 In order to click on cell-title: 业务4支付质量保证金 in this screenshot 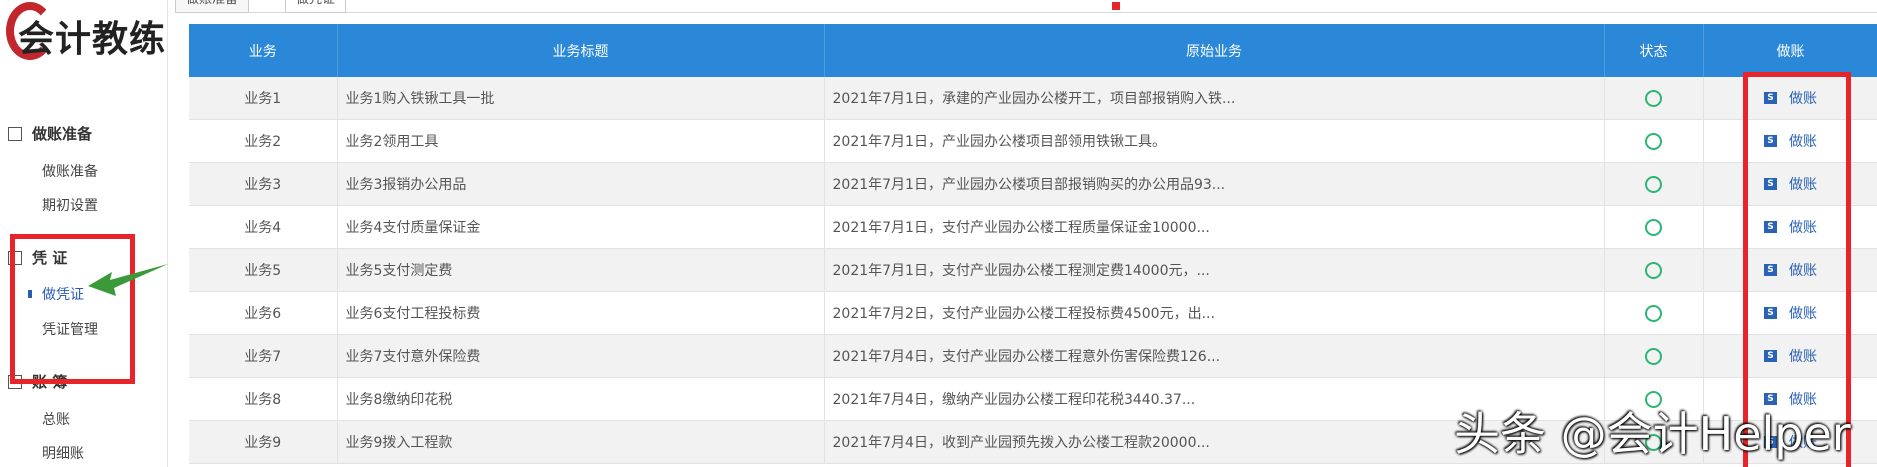, I will do `click(581, 227)`.